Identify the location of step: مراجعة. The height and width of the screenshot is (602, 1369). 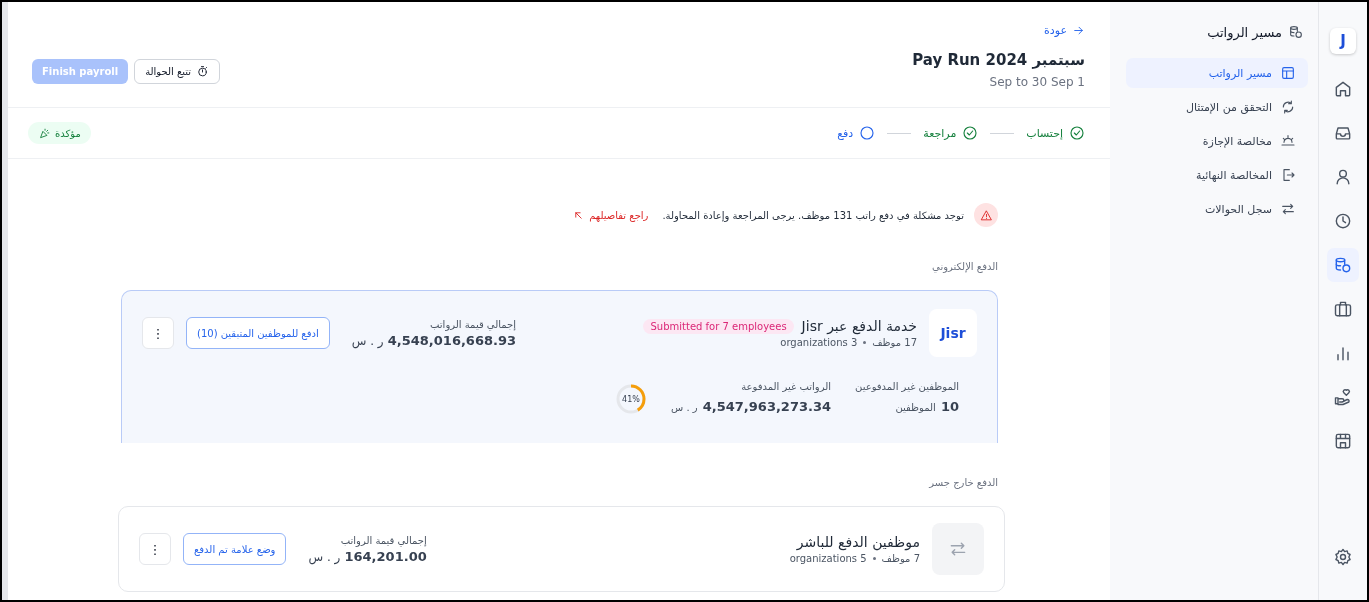
(951, 133).